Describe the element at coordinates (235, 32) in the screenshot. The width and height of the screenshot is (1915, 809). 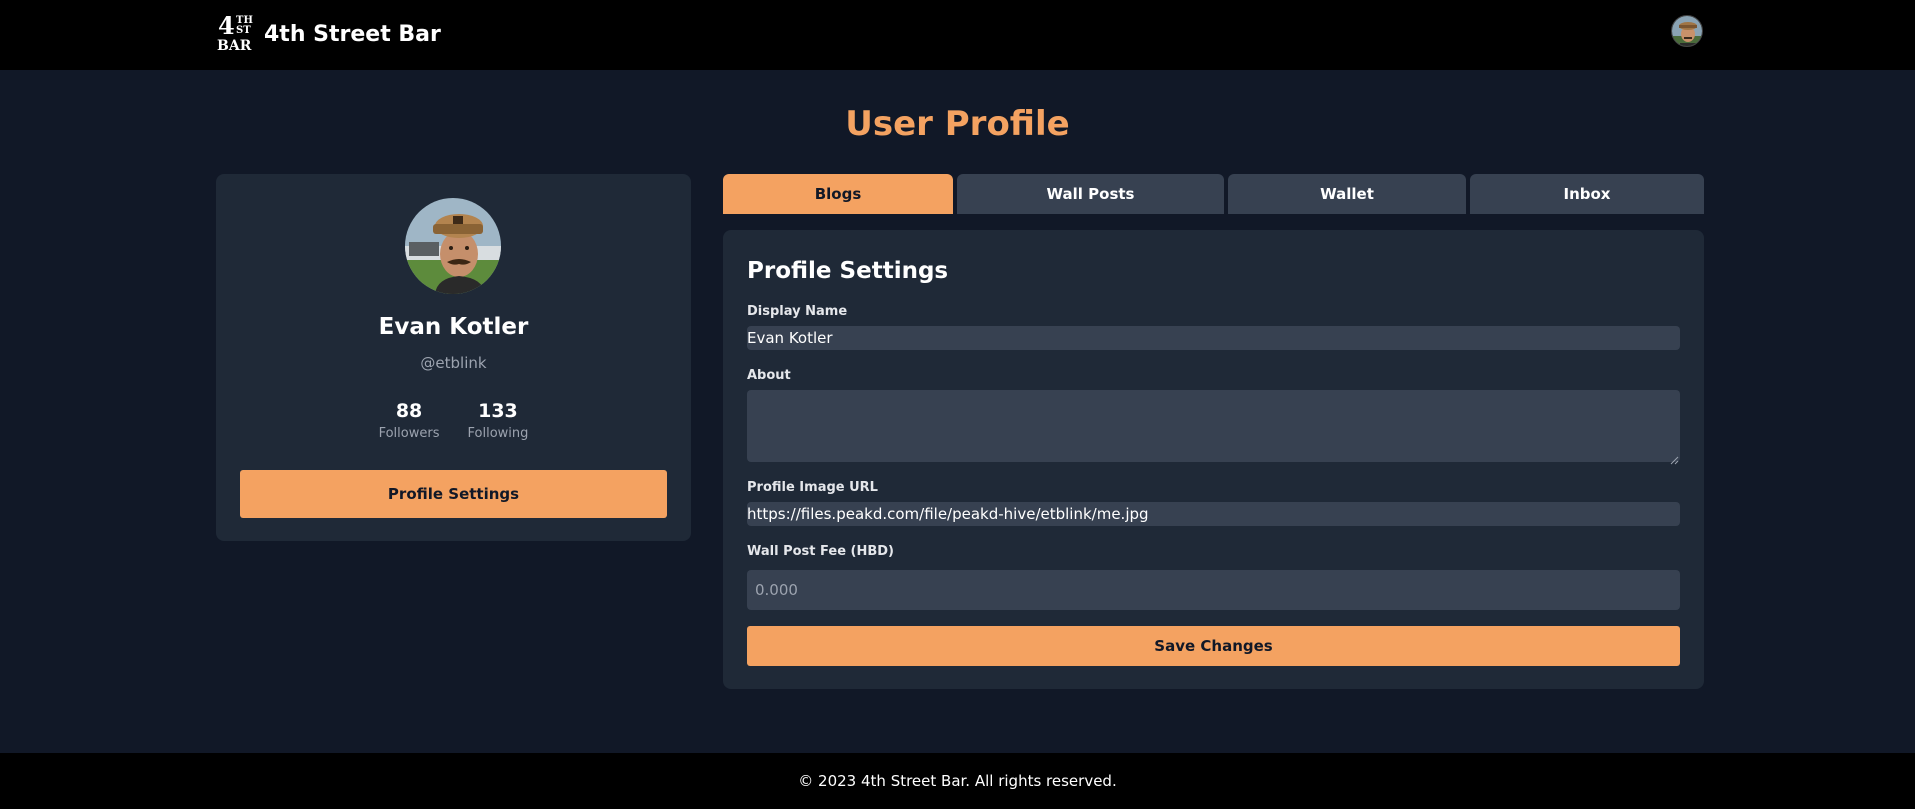
I see `bar-logo-icon: 4 TH ST BAR` at that location.